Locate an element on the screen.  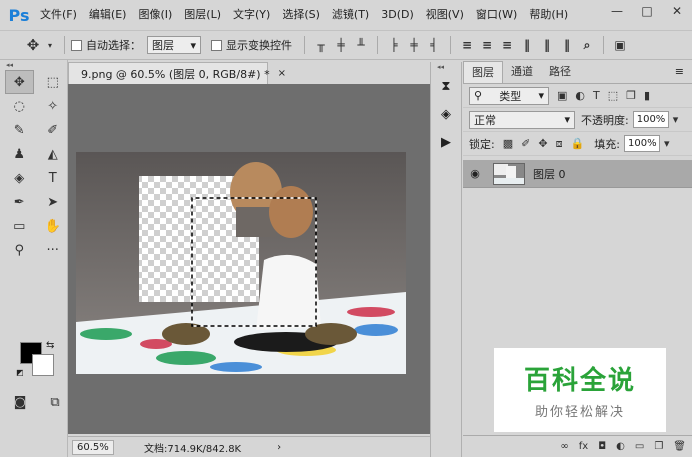
magic-wand-tool-icon: ✧ is located at coordinates (53, 106).